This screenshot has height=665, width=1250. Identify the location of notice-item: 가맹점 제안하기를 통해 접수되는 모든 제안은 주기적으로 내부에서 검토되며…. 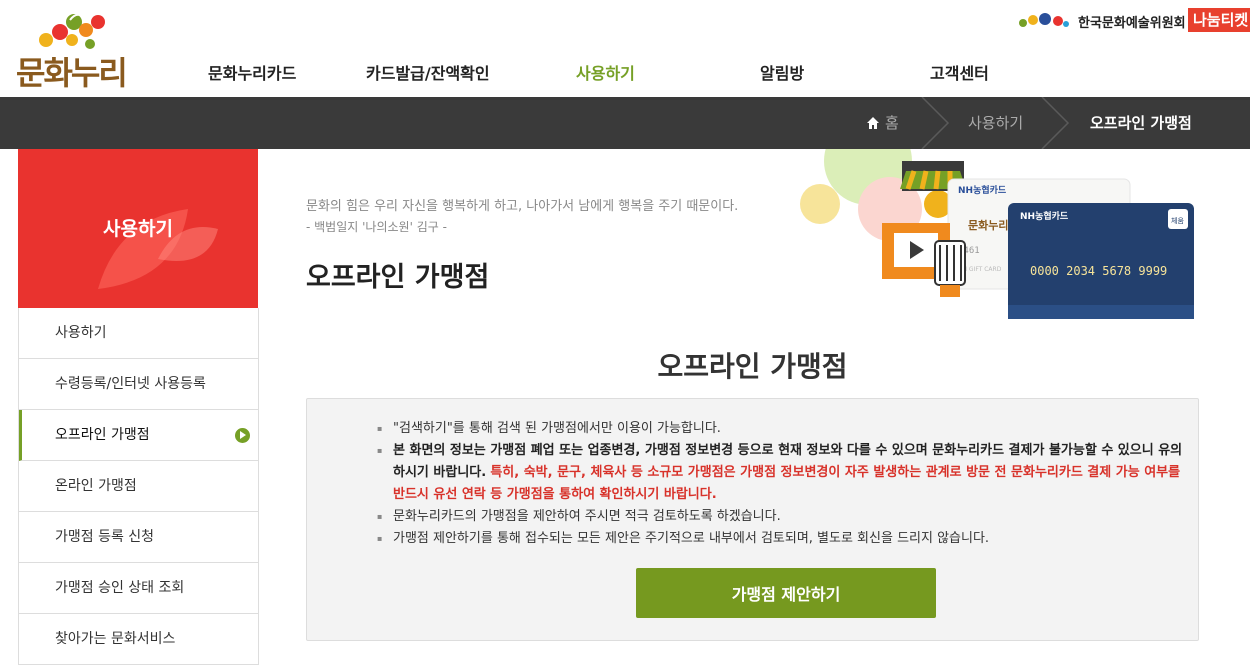
(780, 539).